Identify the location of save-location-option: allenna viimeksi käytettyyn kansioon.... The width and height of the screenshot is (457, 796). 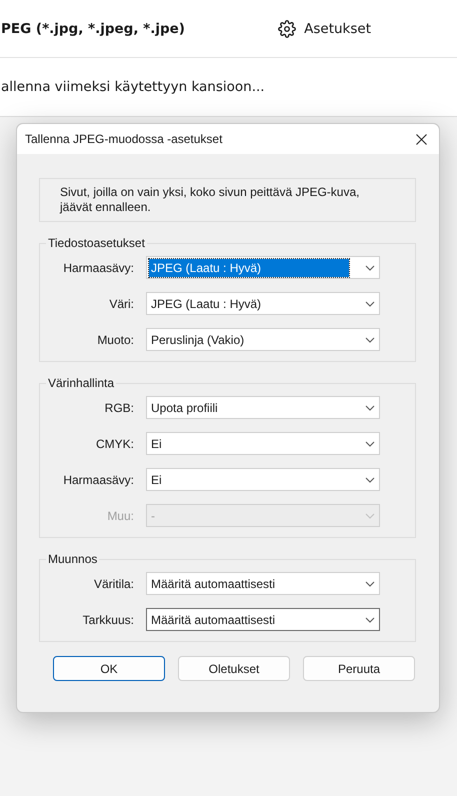
(133, 87).